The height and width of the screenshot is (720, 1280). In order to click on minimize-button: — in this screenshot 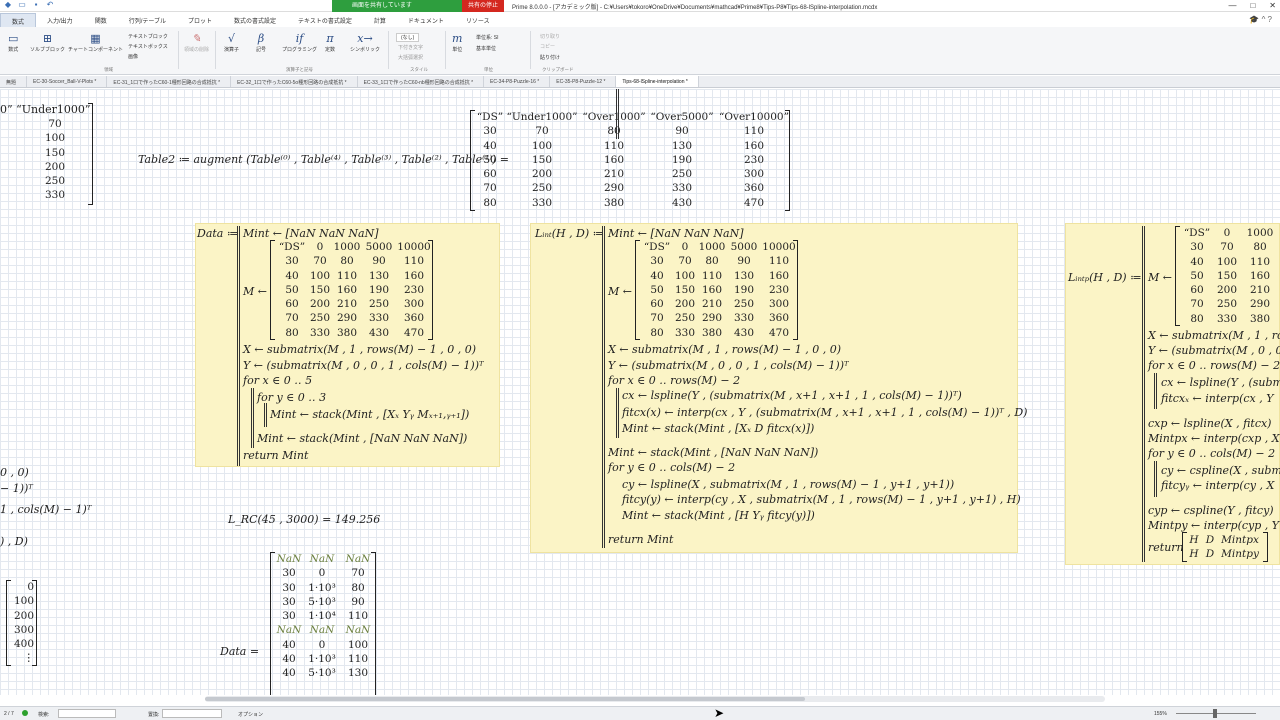, I will do `click(1232, 6)`.